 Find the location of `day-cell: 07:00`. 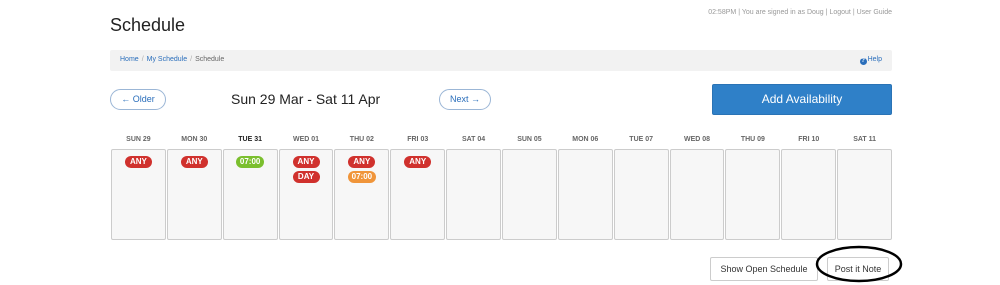

day-cell: 07:00 is located at coordinates (250, 194).